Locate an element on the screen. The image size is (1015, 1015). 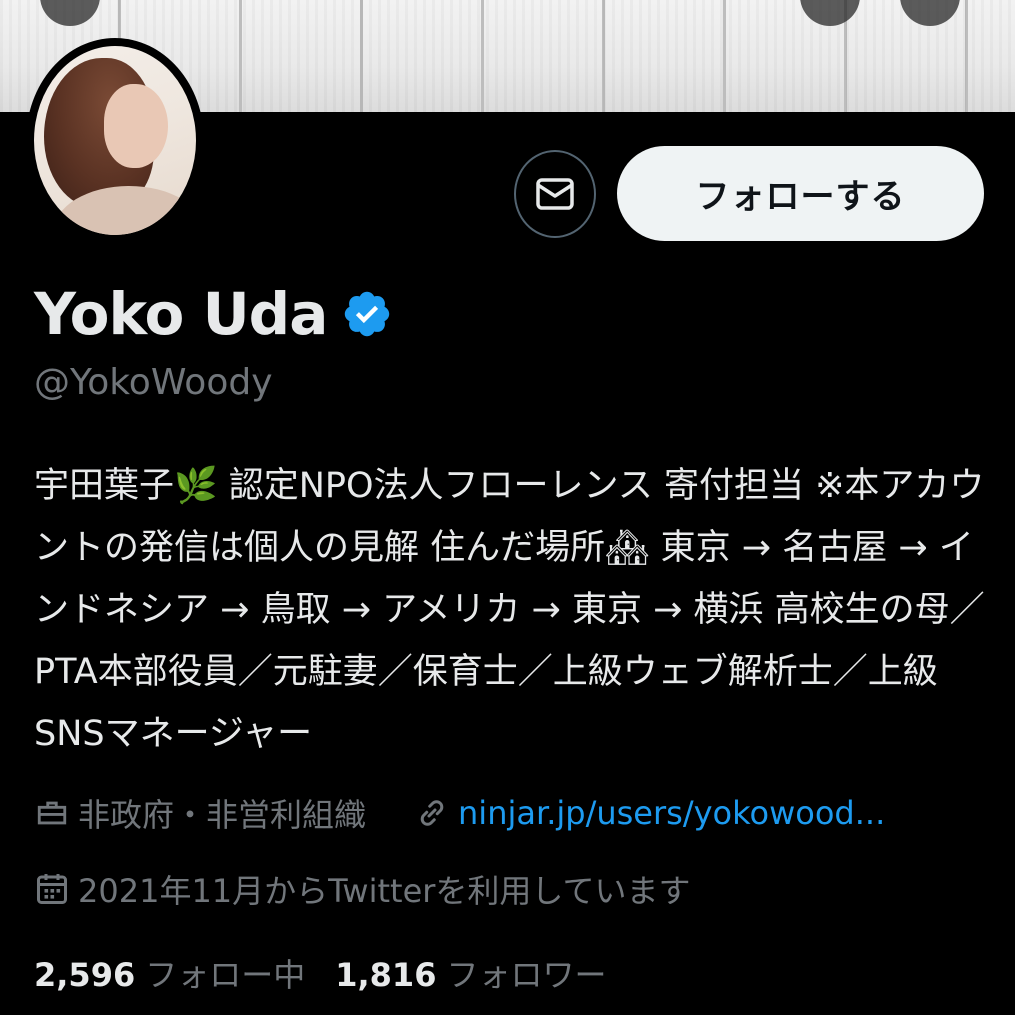
followers-link: 1,816 フォロワー is located at coordinates (485, 973).